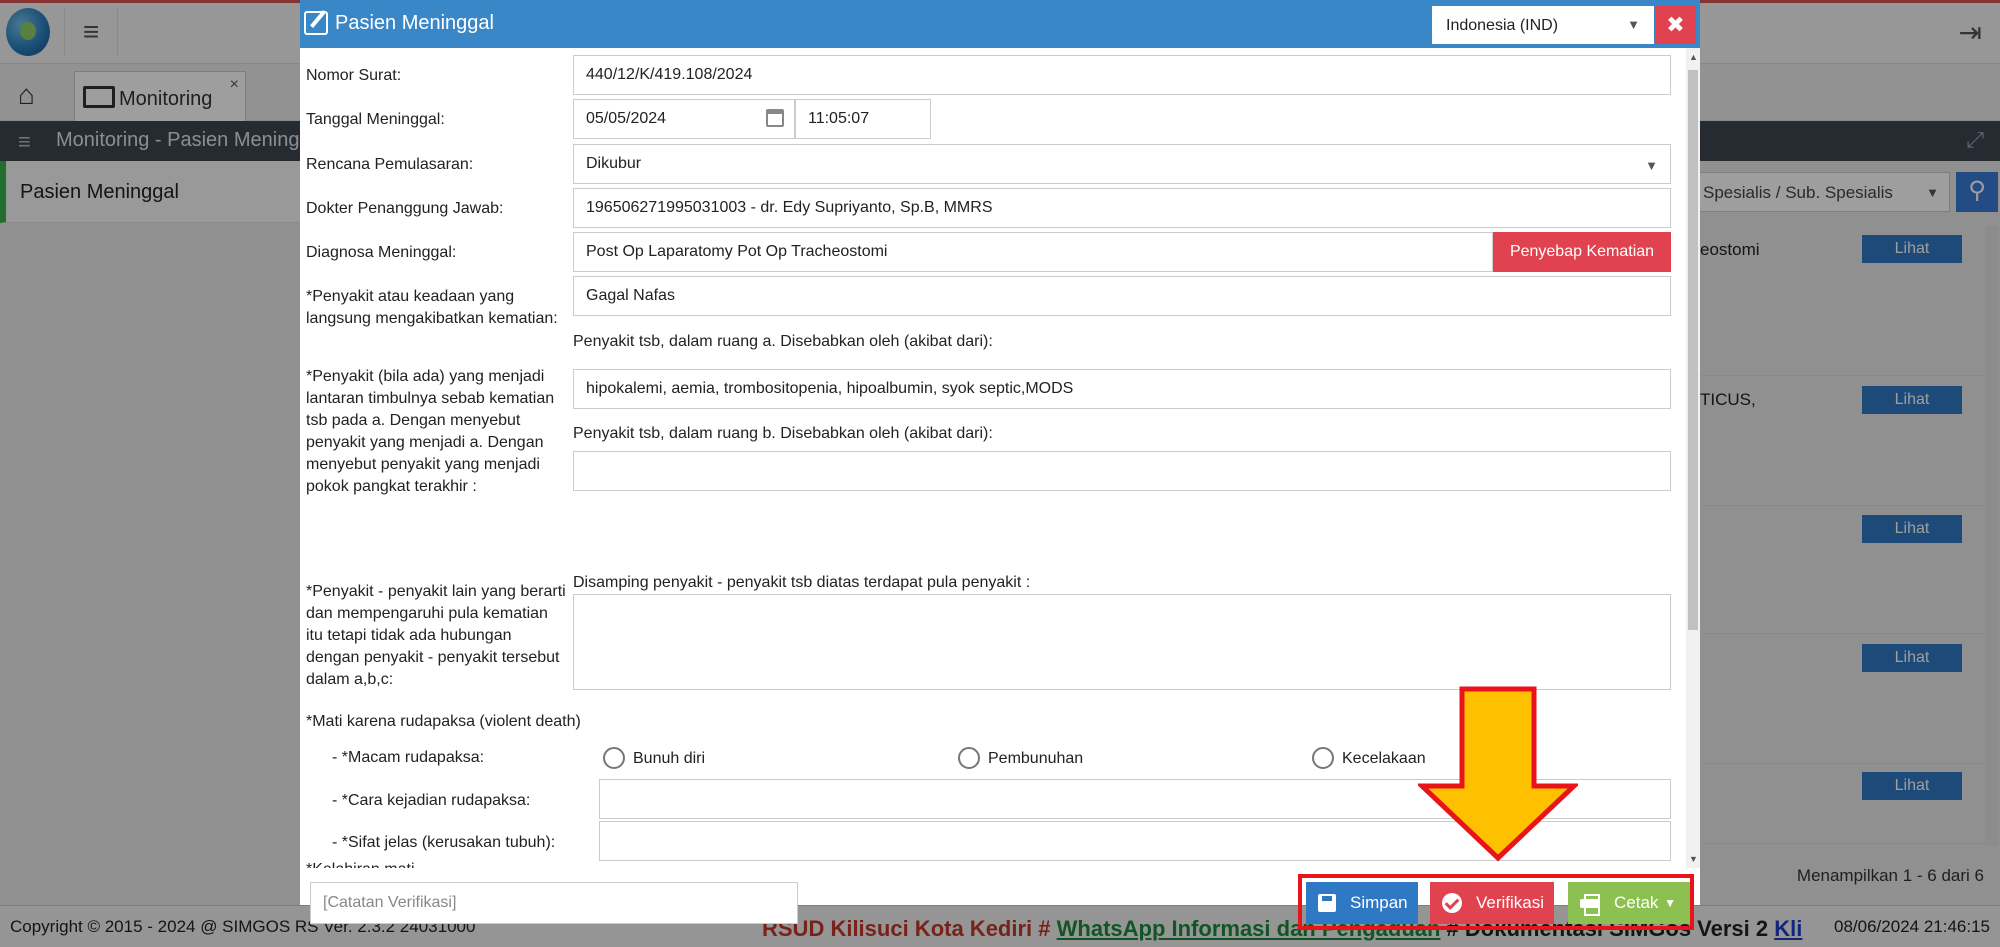 This screenshot has height=947, width=2000. Describe the element at coordinates (1122, 296) in the screenshot. I see `penyakit-langsung-input: Gagal Nafas` at that location.